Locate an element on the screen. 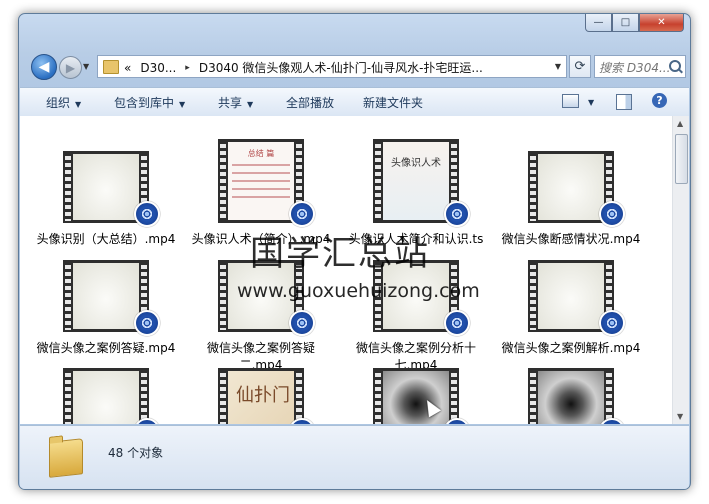  back-button: ◀ is located at coordinates (44, 67).